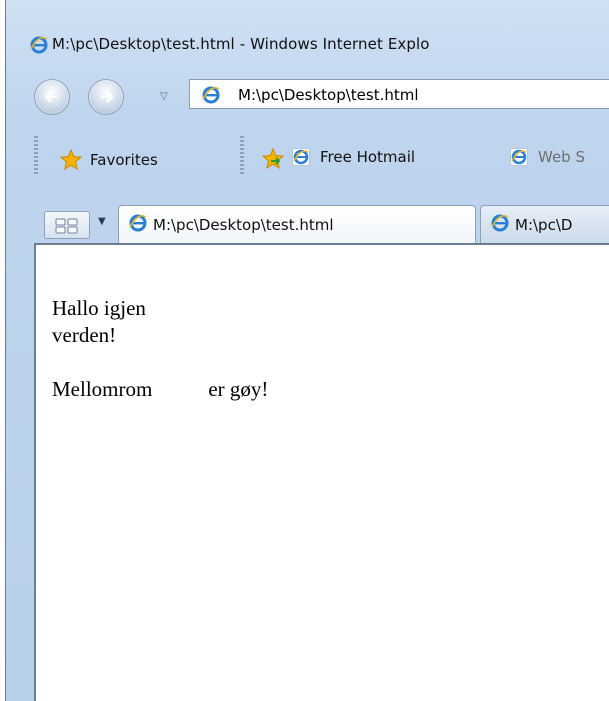  I want to click on forward-arrow-icon, so click(107, 97).